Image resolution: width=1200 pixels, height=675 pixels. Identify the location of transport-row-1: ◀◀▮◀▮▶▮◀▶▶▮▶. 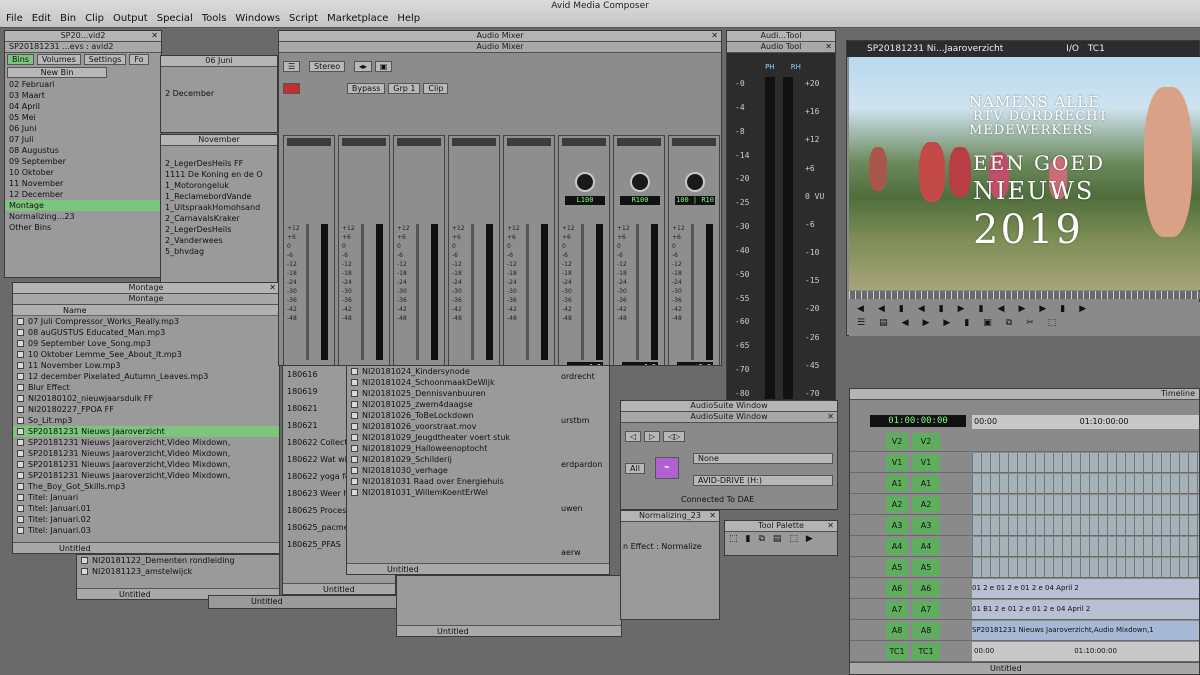
(1024, 309).